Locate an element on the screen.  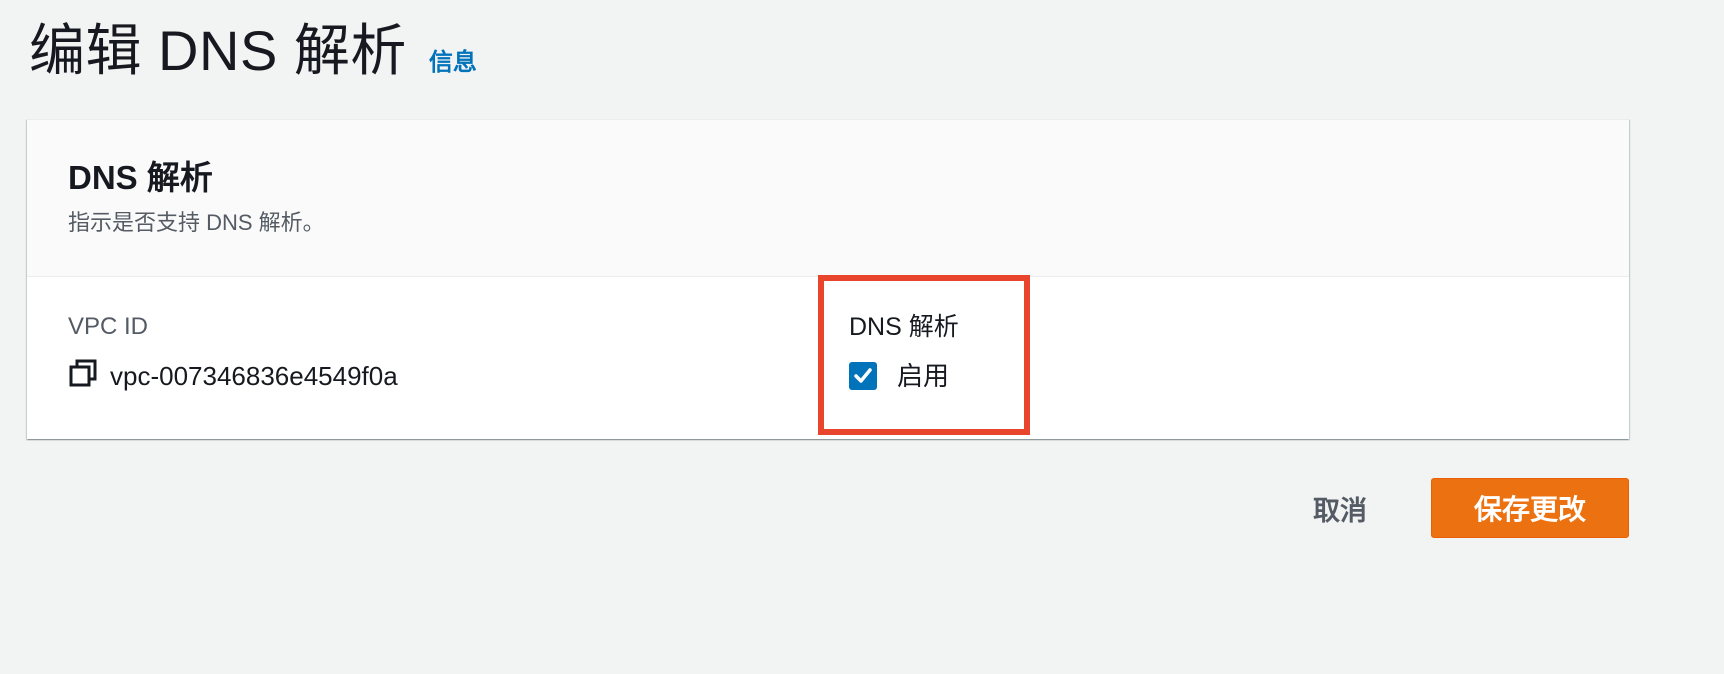
panel-description: 指示是否支持 DNS 解析。 is located at coordinates (196, 222).